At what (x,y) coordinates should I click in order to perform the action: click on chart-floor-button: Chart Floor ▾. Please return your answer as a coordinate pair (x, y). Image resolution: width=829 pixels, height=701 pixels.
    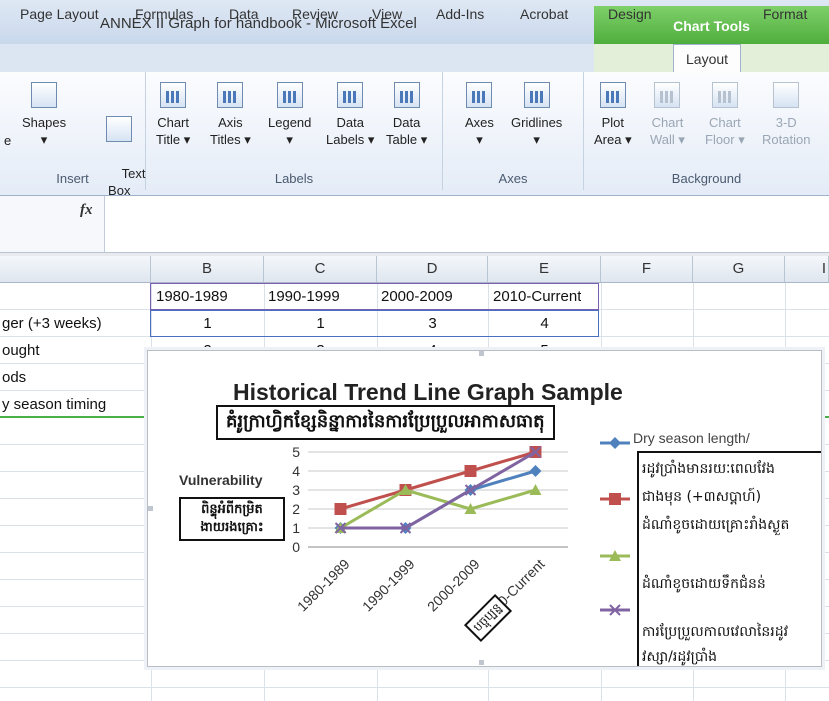
    Looking at the image, I should click on (725, 115).